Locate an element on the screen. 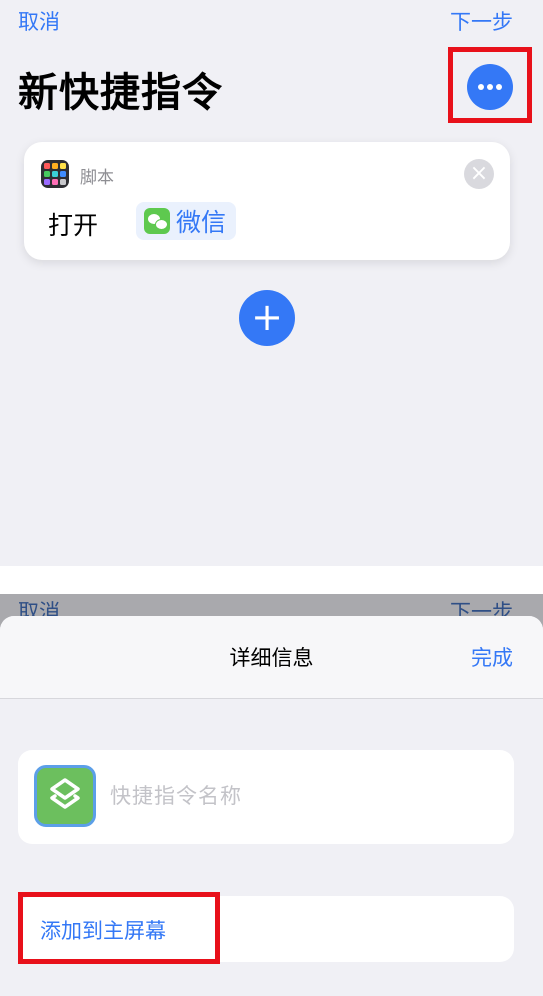 The width and height of the screenshot is (543, 996). close-circle-icon: × is located at coordinates (479, 173).